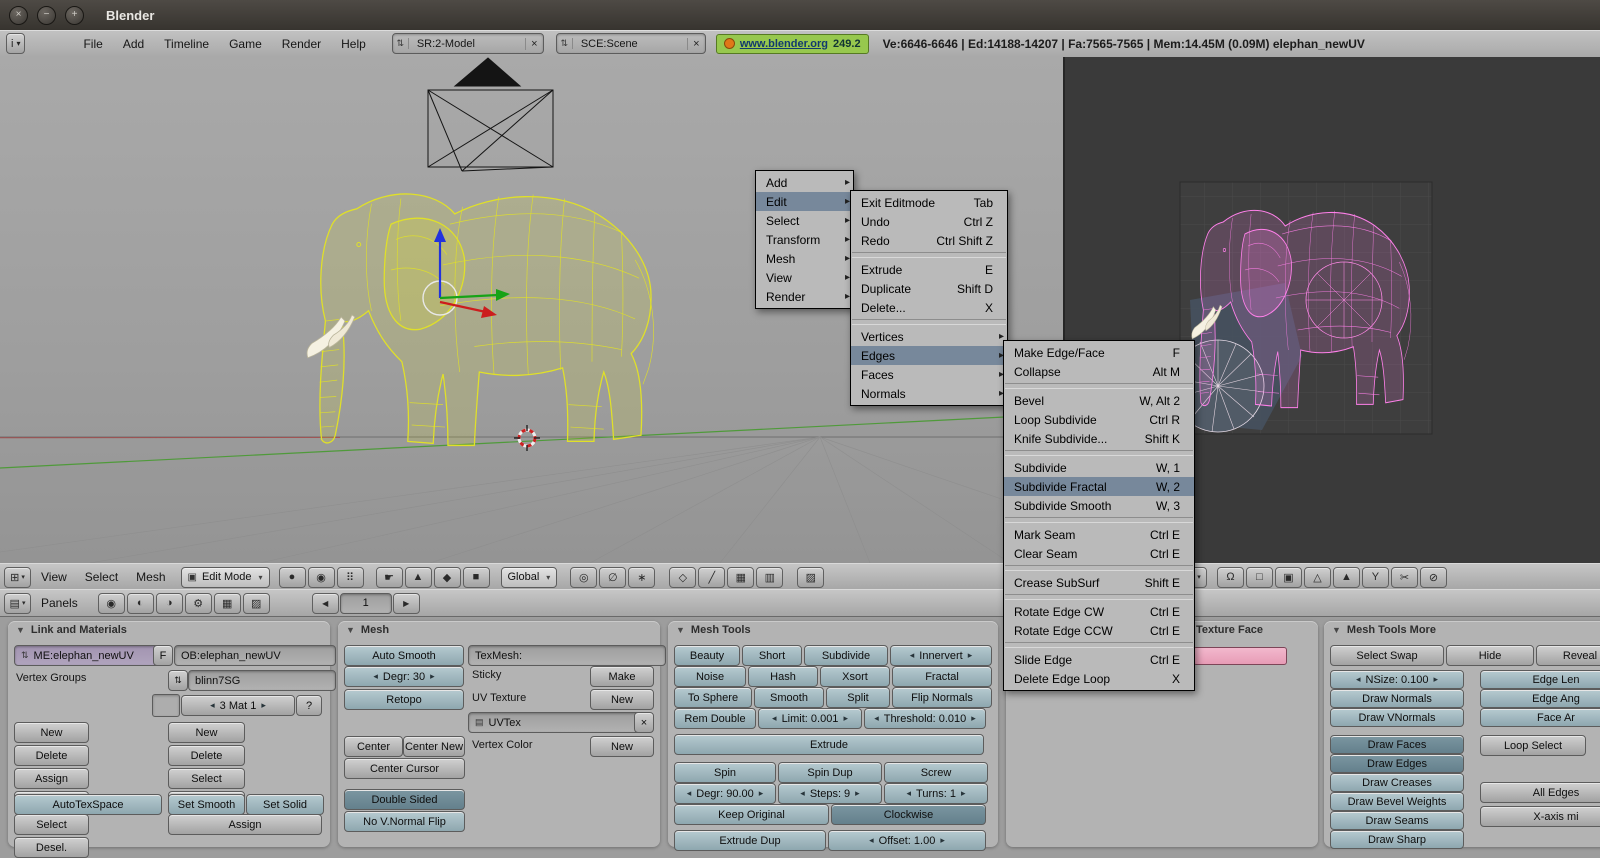  I want to click on menubar-item: Add, so click(133, 44).